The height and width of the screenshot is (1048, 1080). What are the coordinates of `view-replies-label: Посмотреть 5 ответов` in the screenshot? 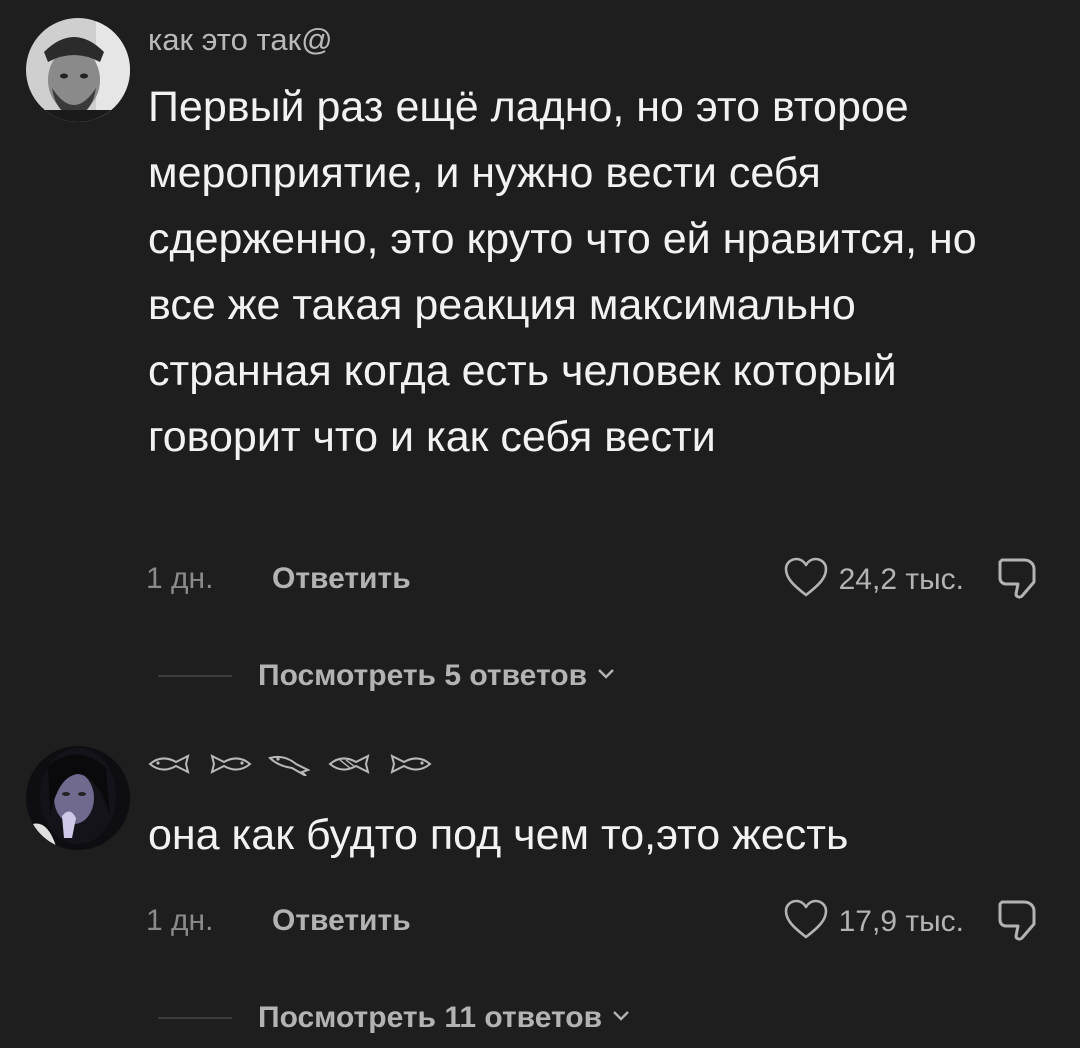 It's located at (423, 675).